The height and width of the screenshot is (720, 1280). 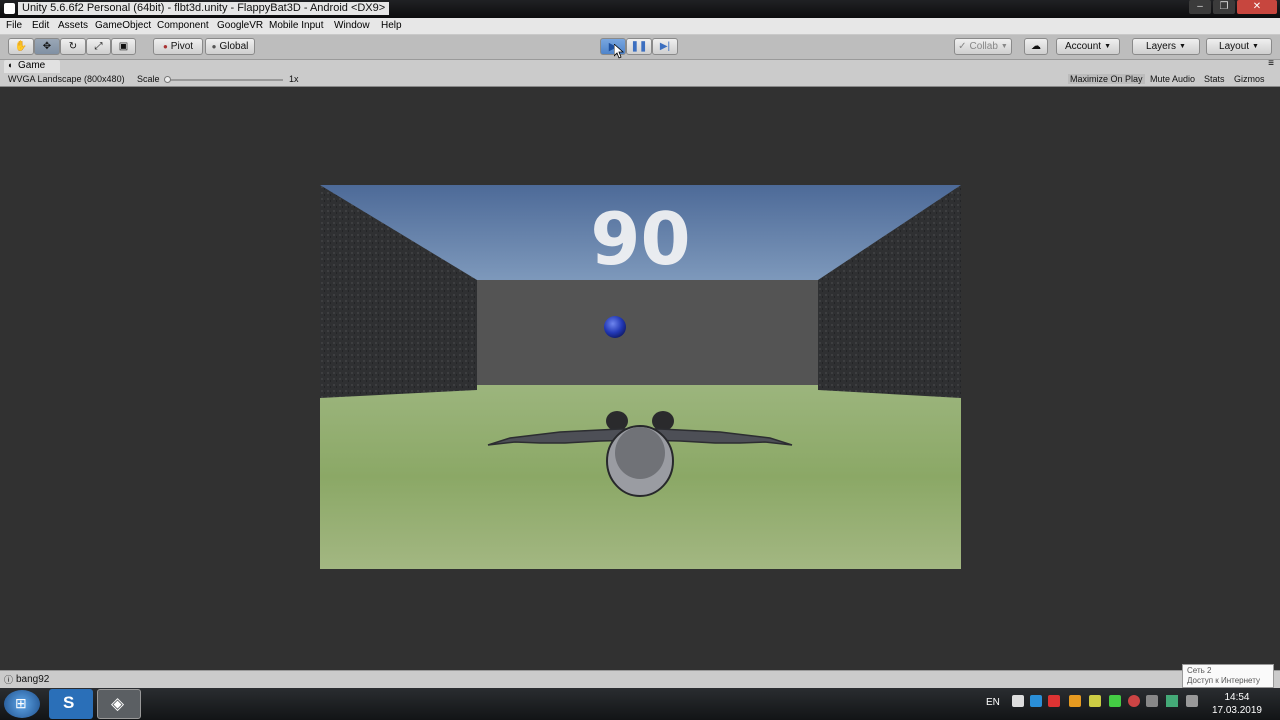 I want to click on game-pacman-icon: ◖, so click(x=10, y=65).